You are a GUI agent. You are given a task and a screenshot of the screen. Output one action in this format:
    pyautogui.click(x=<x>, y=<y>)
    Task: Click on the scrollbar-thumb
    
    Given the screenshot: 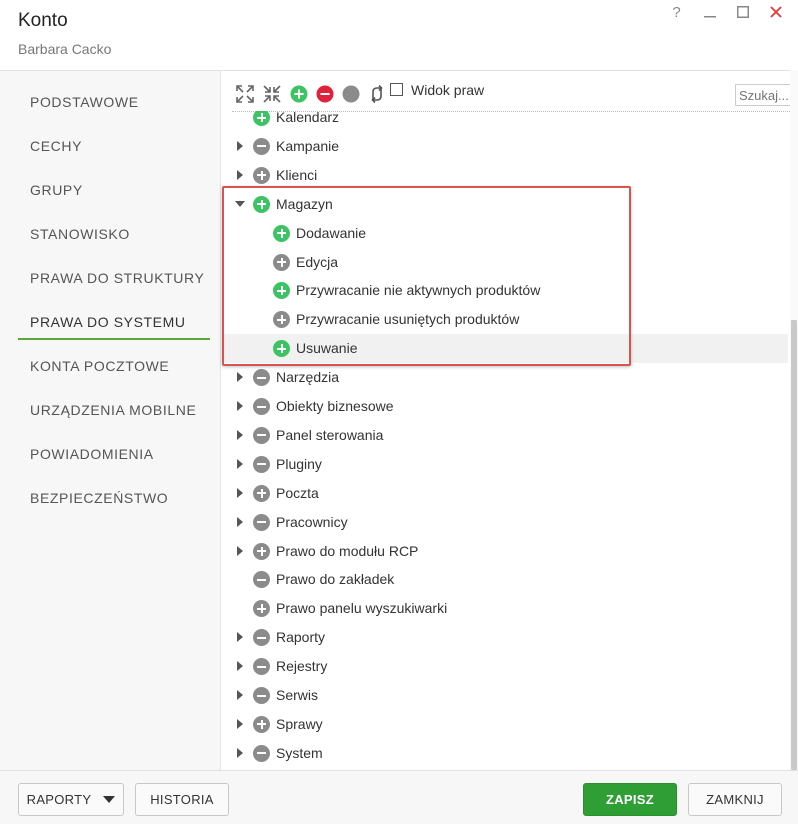 What is the action you would take?
    pyautogui.click(x=794, y=545)
    